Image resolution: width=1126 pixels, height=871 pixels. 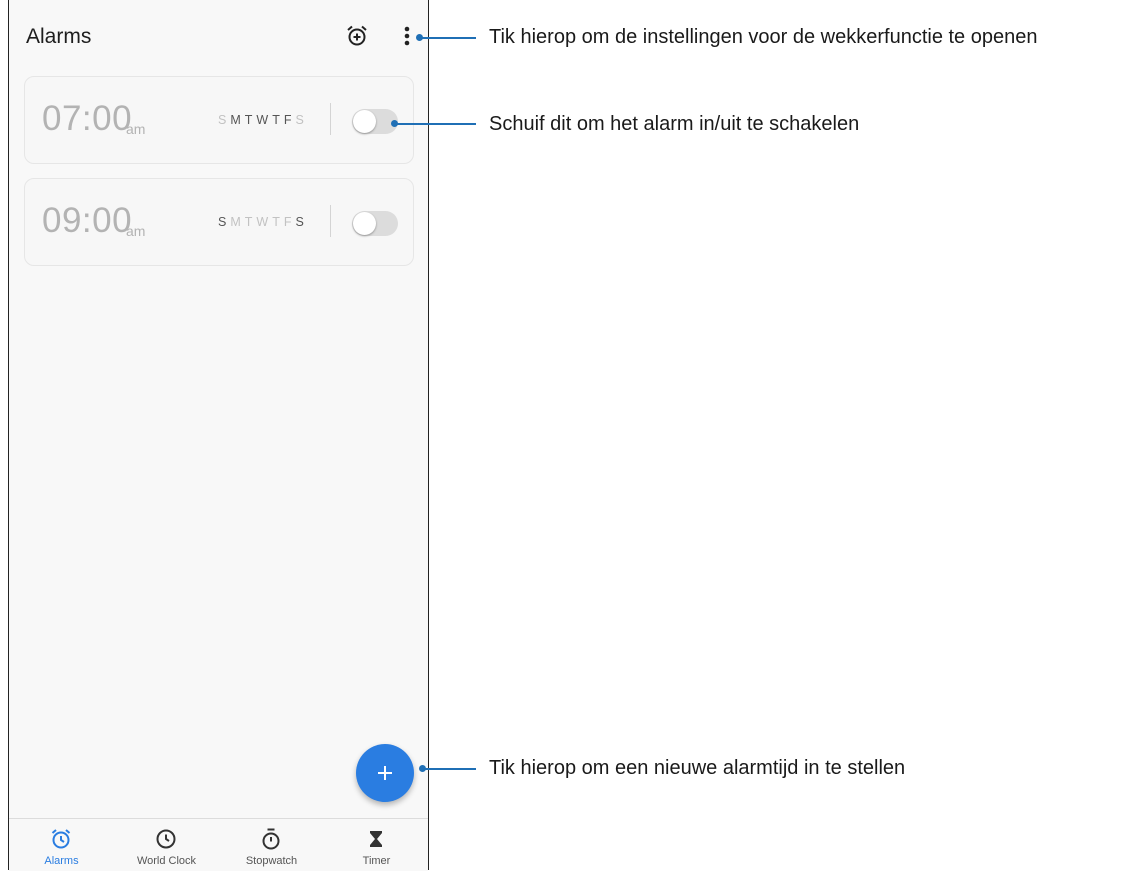 I want to click on nav-label: World Clock, so click(x=166, y=861).